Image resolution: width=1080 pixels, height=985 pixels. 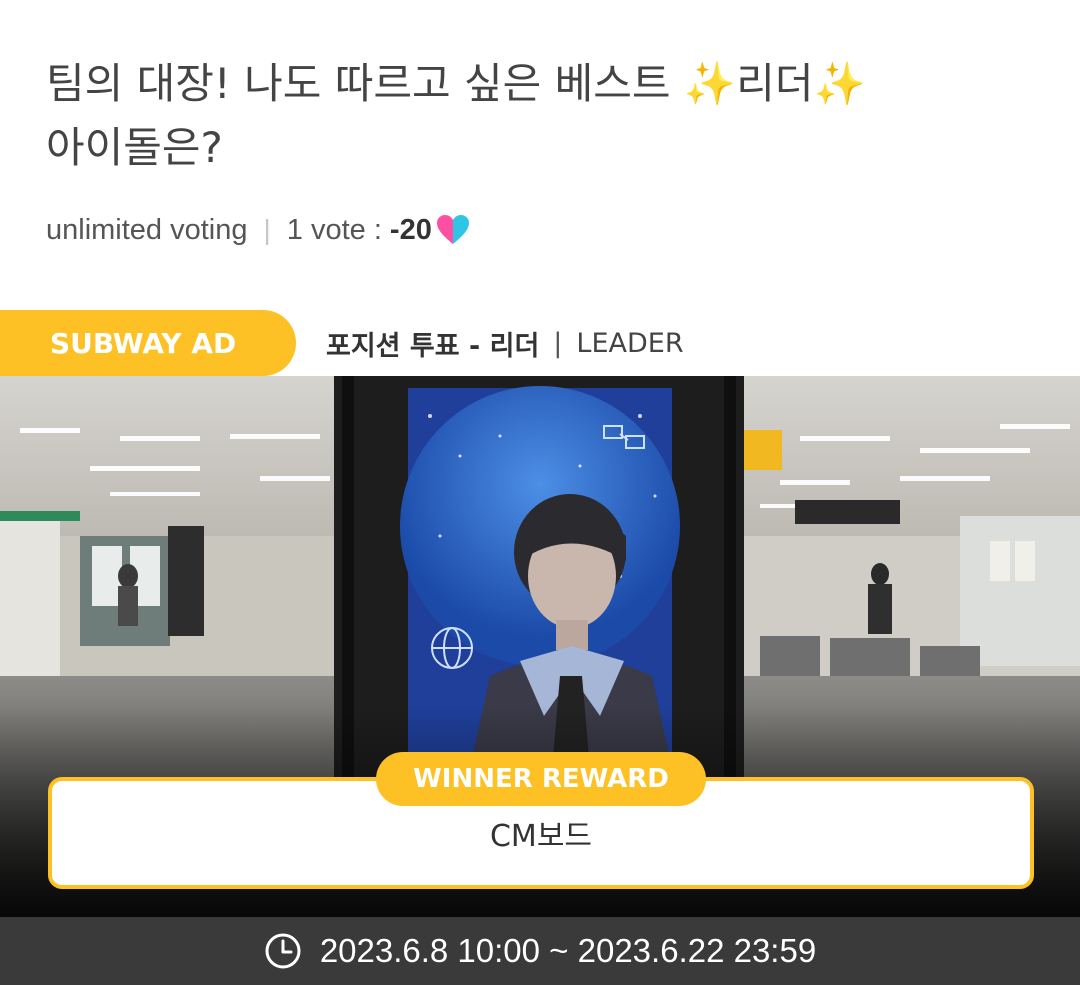 I want to click on title-text-leader: 리더, so click(x=775, y=83).